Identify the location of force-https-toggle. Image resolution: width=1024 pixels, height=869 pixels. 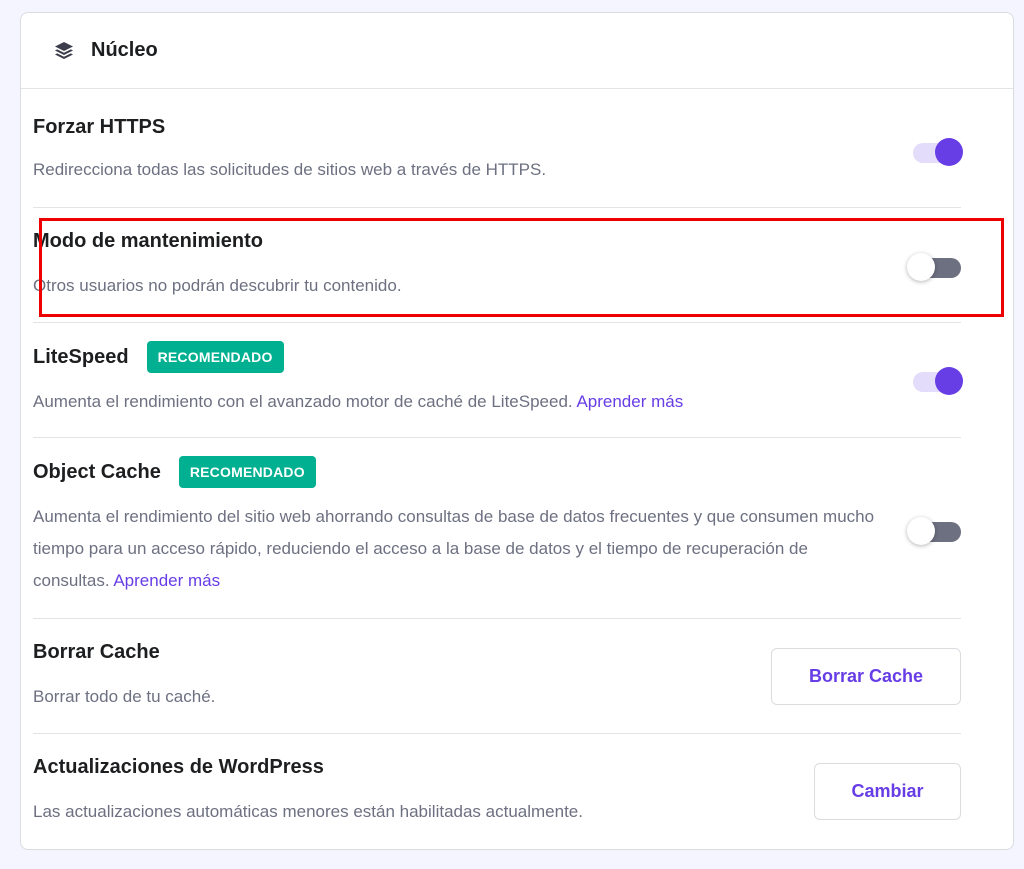
(937, 150).